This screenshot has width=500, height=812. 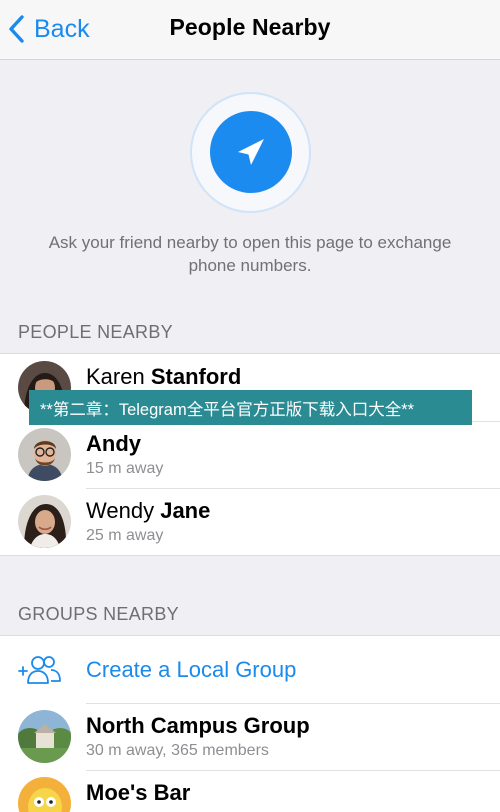 I want to click on groups-nearby-header: GROUPS NEARBY, so click(x=98, y=614).